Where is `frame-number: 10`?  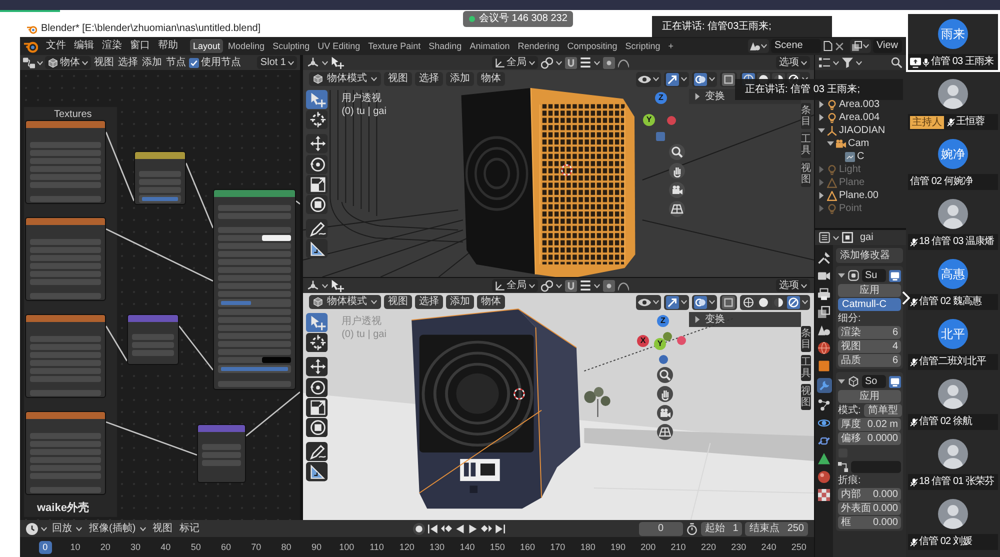 frame-number: 10 is located at coordinates (75, 547).